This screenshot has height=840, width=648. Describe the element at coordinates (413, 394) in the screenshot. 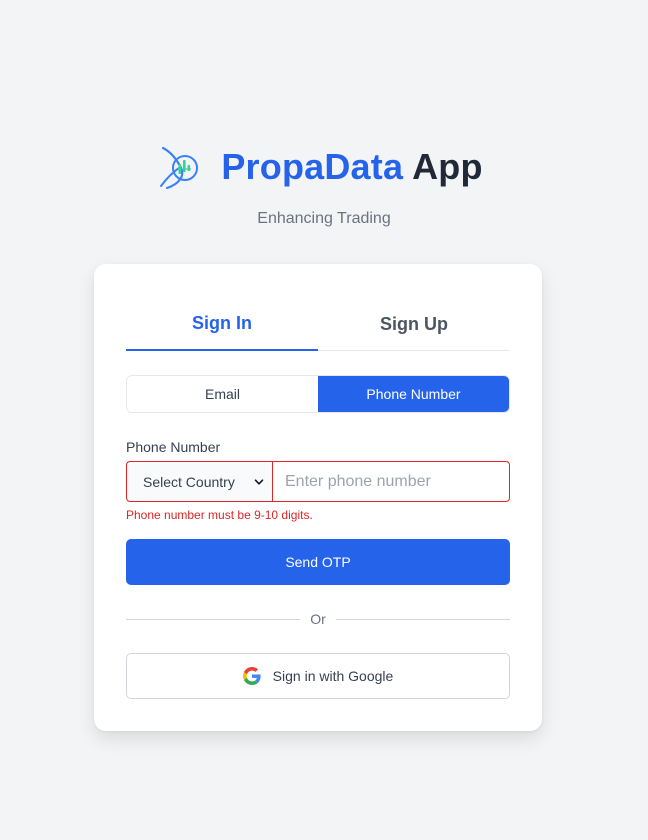

I see `phone-method-button: Phone Number` at that location.